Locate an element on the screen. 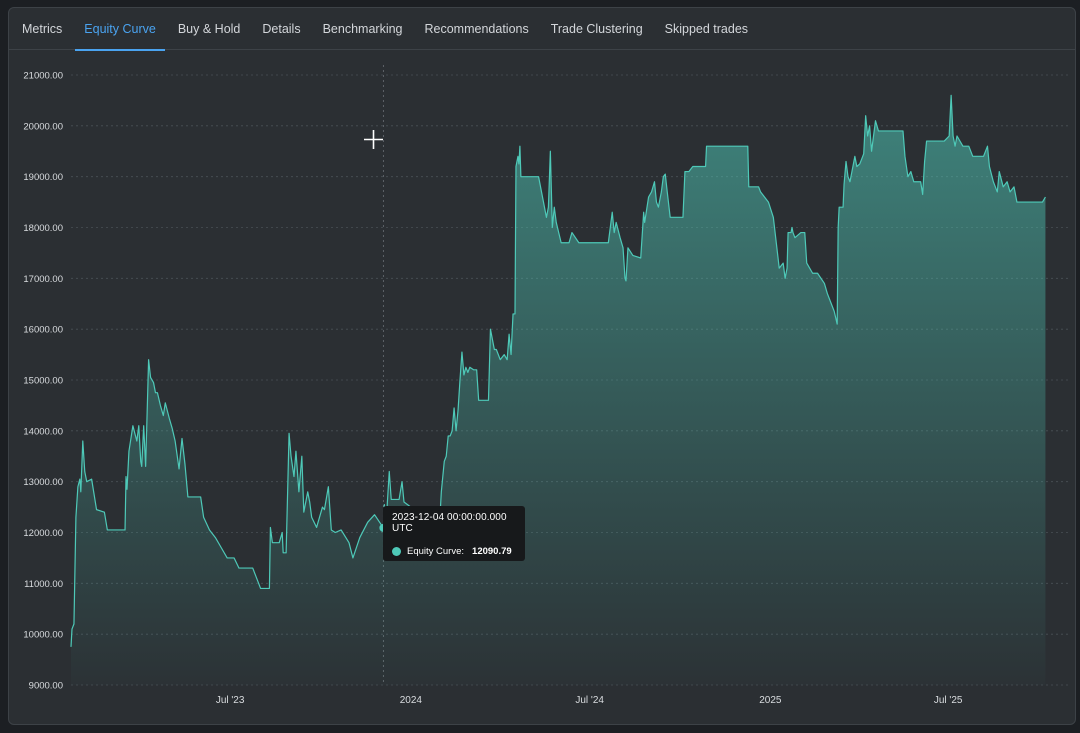 This screenshot has width=1080, height=733. x-tick-label: 2025 is located at coordinates (770, 700).